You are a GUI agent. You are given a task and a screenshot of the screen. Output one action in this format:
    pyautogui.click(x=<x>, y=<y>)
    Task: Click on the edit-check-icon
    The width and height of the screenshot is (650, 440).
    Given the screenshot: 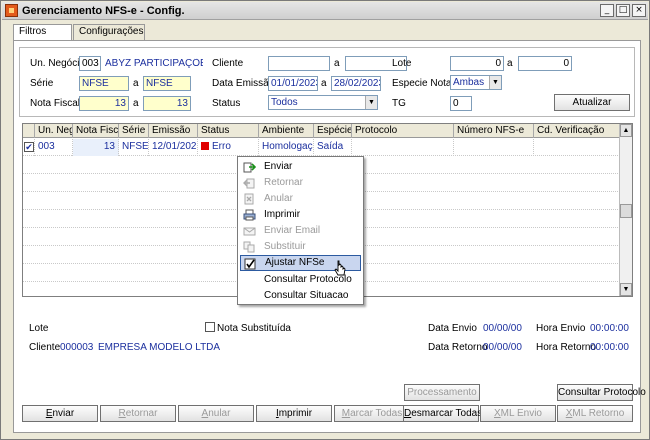 What is the action you would take?
    pyautogui.click(x=250, y=264)
    